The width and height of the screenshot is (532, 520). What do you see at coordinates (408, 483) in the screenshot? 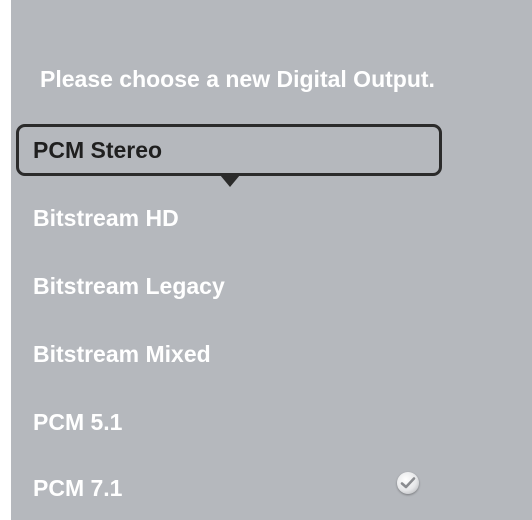
I see `checkmark-icon` at bounding box center [408, 483].